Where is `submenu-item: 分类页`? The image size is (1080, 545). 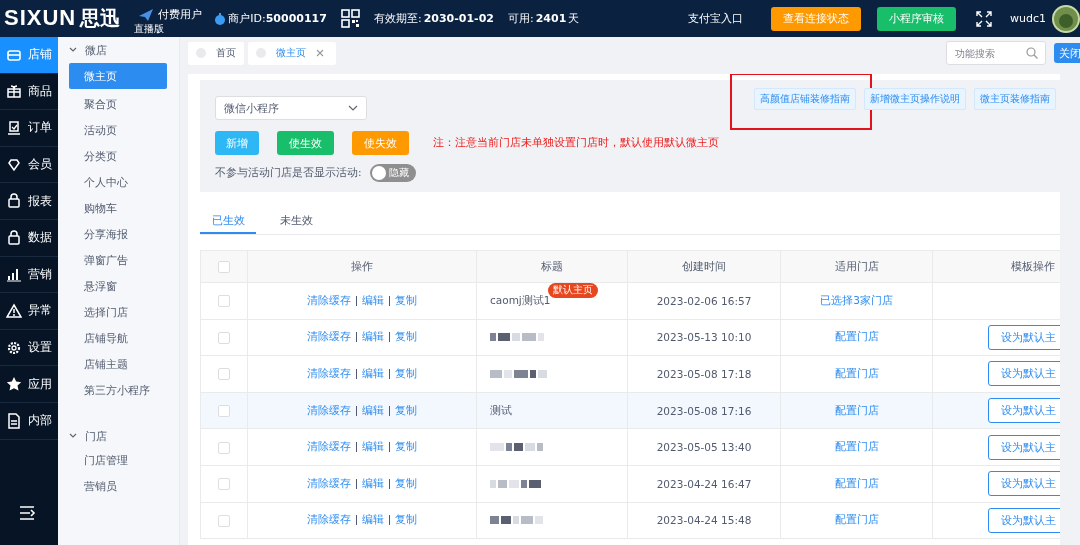 submenu-item: 分类页 is located at coordinates (118, 156).